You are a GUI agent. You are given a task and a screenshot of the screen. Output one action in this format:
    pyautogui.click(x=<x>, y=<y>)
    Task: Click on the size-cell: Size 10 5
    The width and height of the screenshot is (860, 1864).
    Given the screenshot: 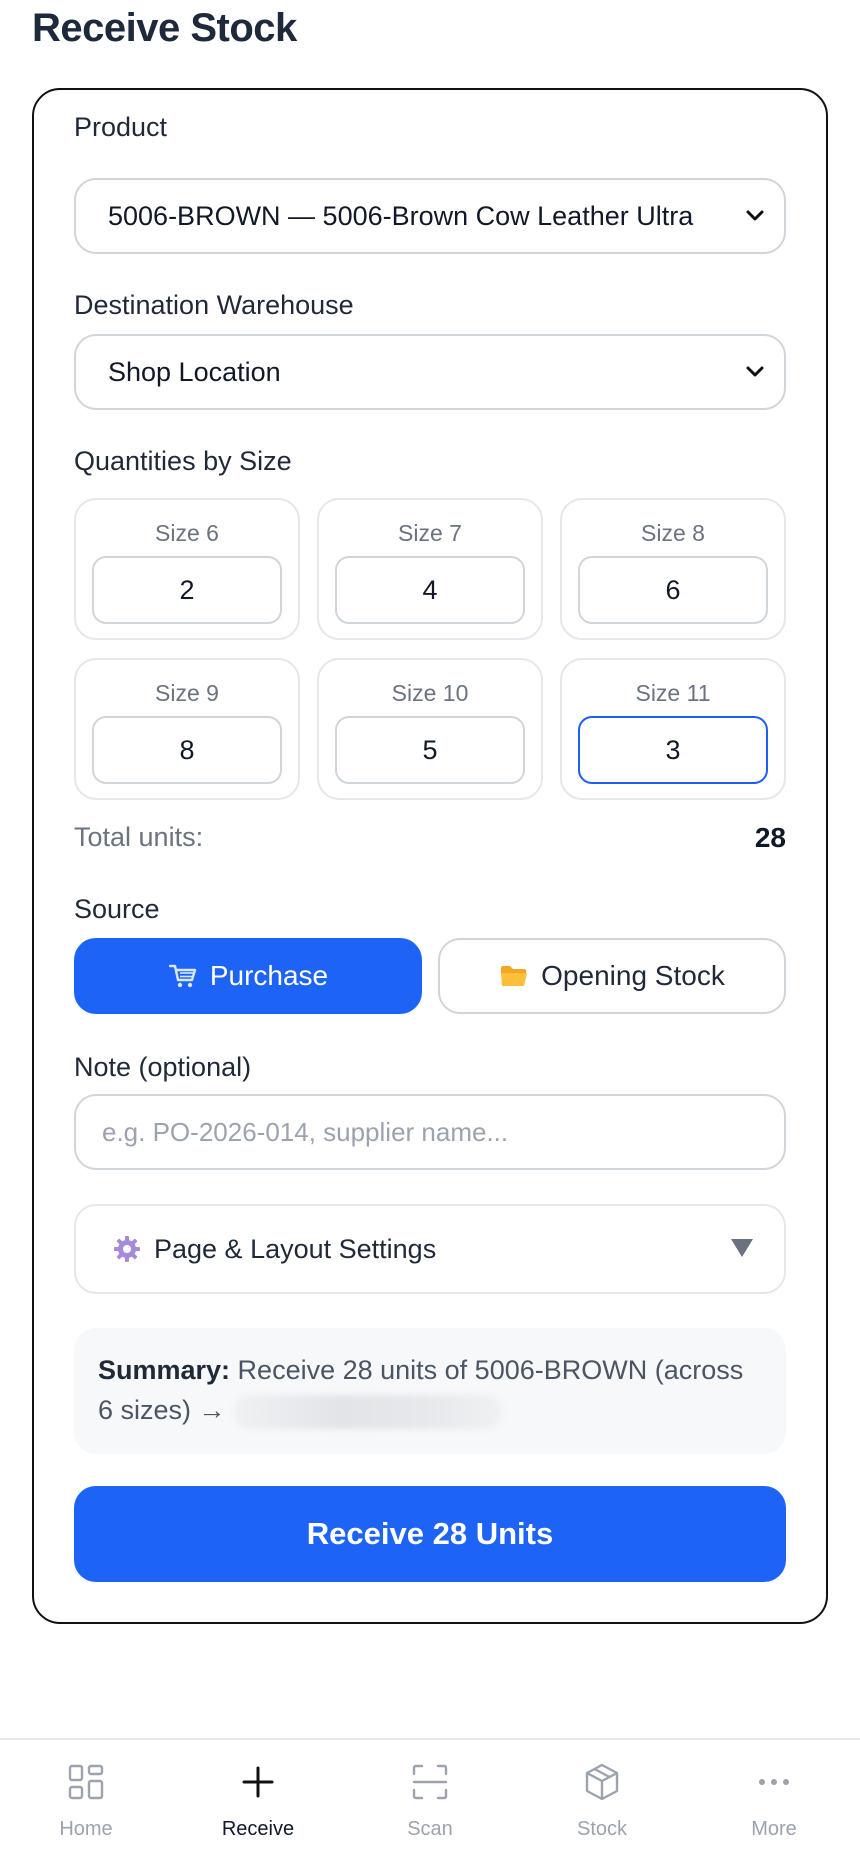 What is the action you would take?
    pyautogui.click(x=430, y=729)
    